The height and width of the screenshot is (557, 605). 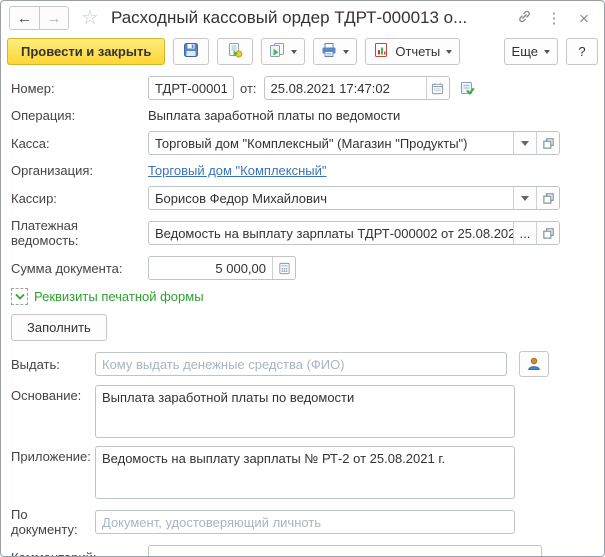 I want to click on number-field, so click(x=191, y=88).